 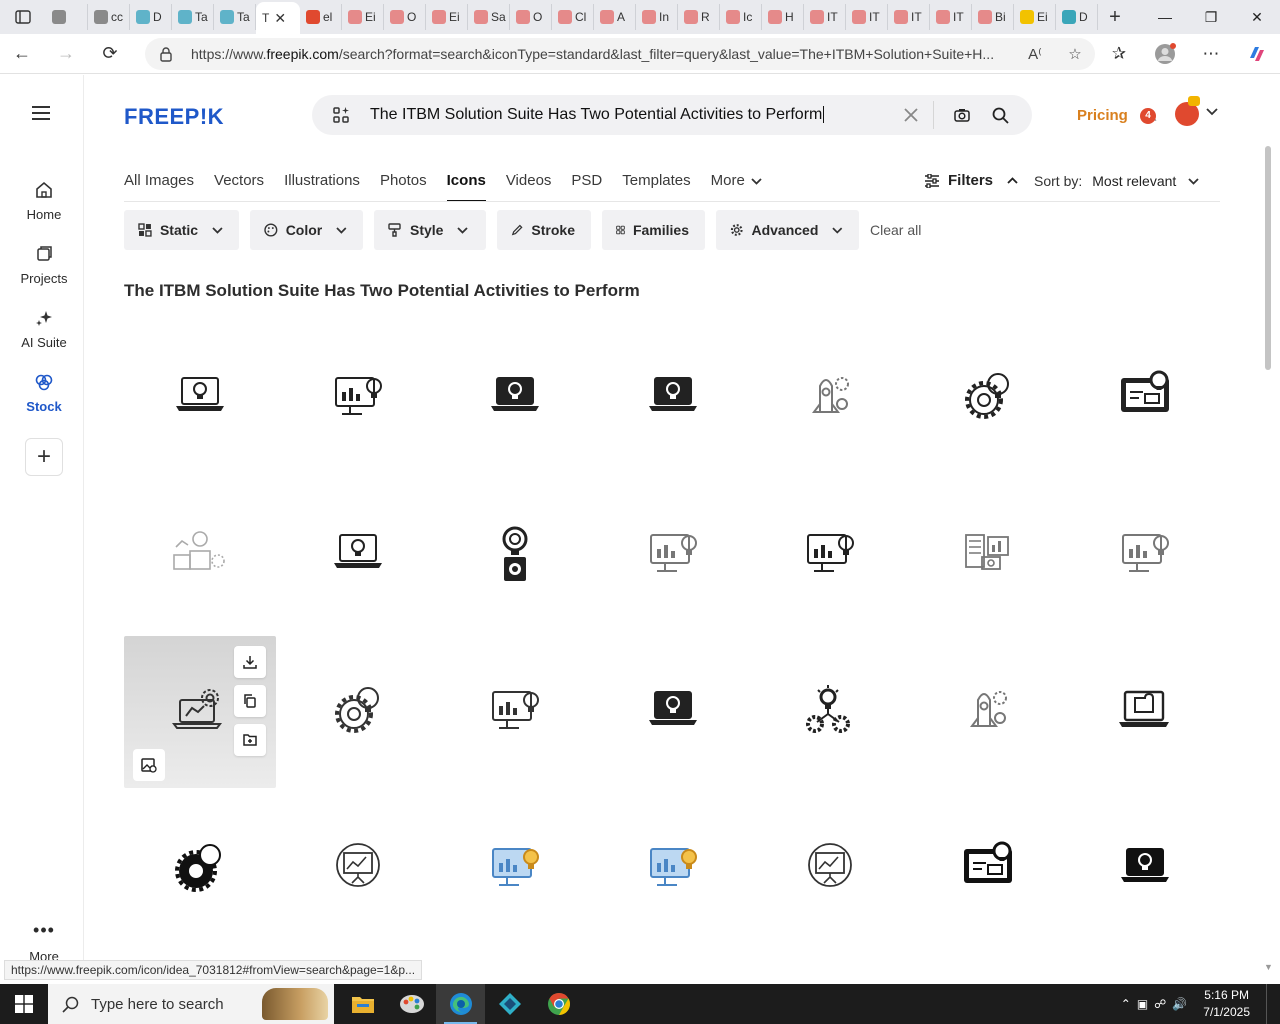 I want to click on tab-templates: Templates, so click(x=656, y=186).